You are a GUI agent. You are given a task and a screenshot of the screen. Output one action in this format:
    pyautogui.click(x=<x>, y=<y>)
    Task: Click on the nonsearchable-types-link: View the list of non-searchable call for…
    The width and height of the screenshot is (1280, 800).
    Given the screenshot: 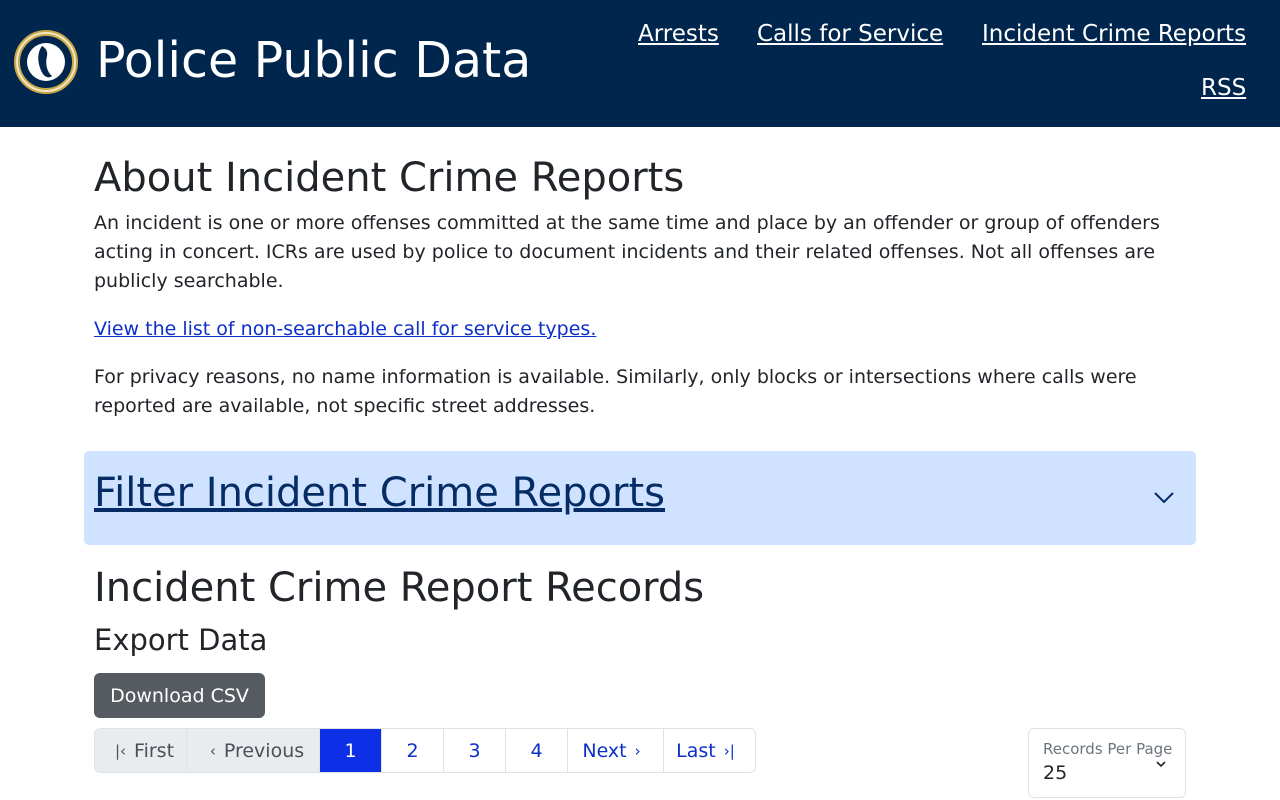 What is the action you would take?
    pyautogui.click(x=345, y=329)
    